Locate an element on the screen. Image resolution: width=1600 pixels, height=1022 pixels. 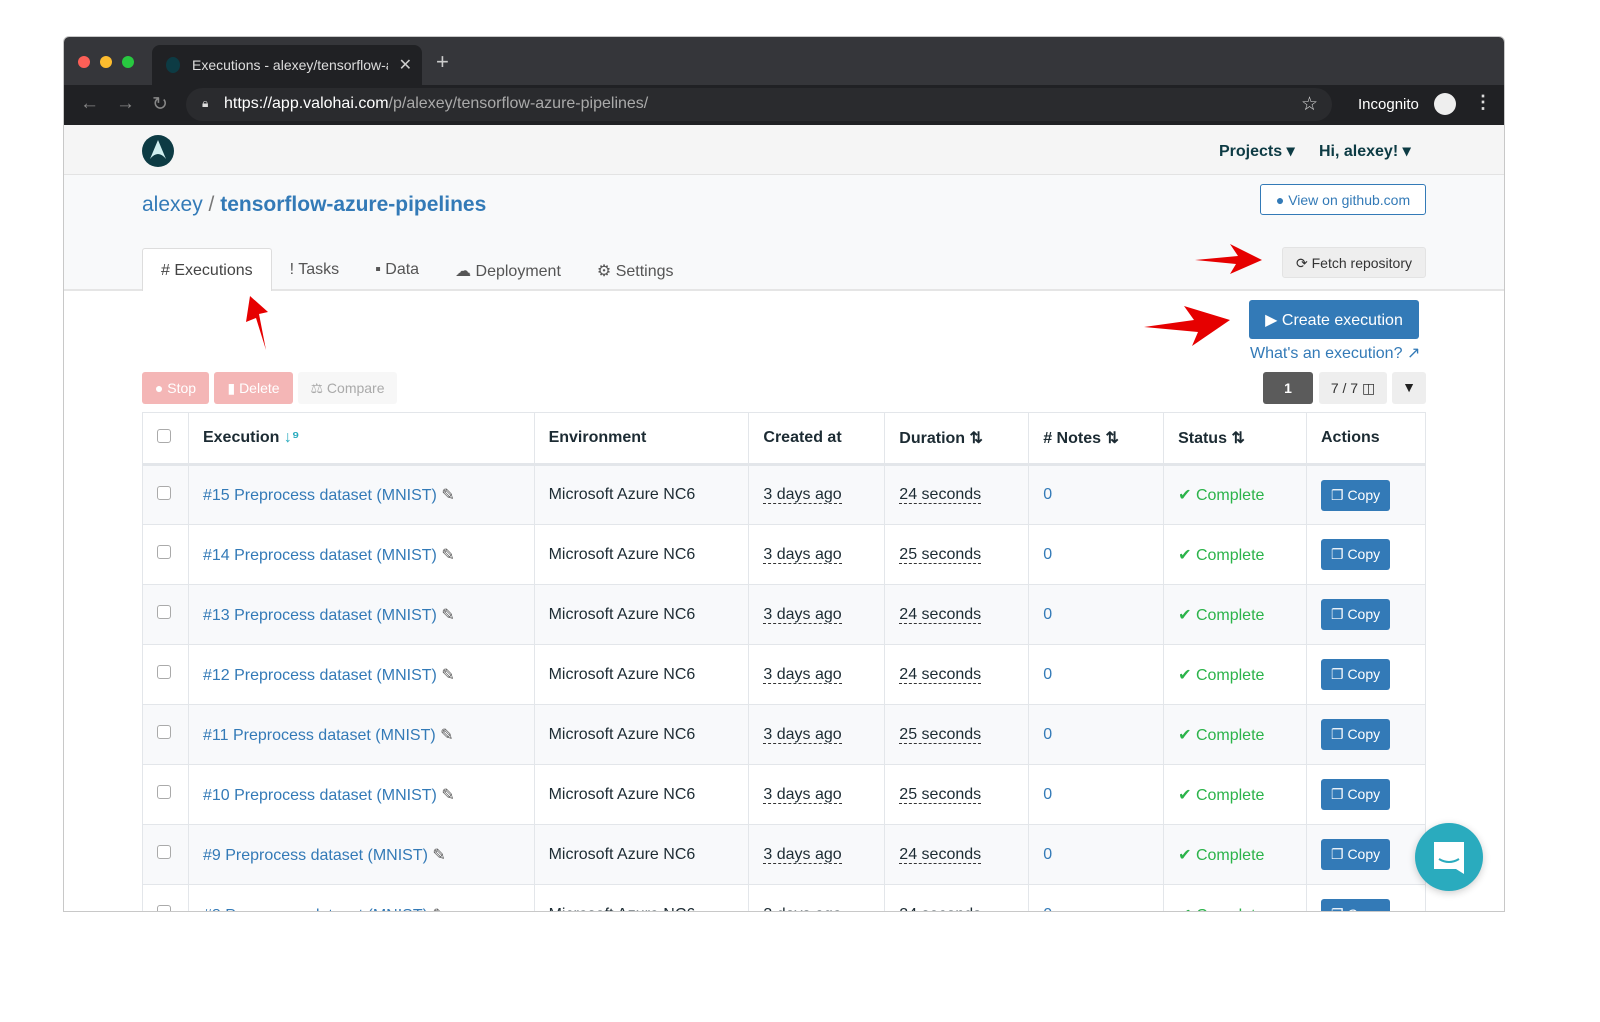
annotation-arrow-fetch is located at coordinates (1228, 259).